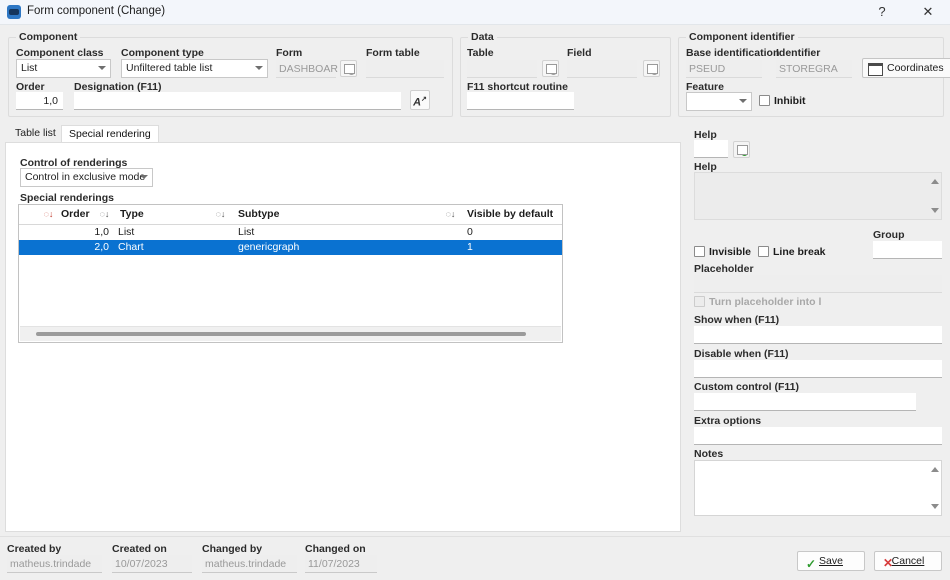 The height and width of the screenshot is (580, 950). Describe the element at coordinates (307, 69) in the screenshot. I see `form-field: DASHBOAR` at that location.